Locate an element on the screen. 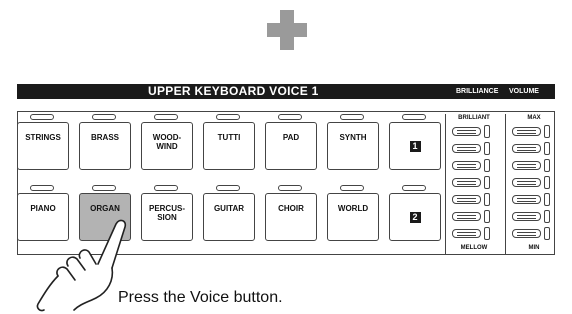 The image size is (572, 314). voice-button-user-2: 2 is located at coordinates (415, 217).